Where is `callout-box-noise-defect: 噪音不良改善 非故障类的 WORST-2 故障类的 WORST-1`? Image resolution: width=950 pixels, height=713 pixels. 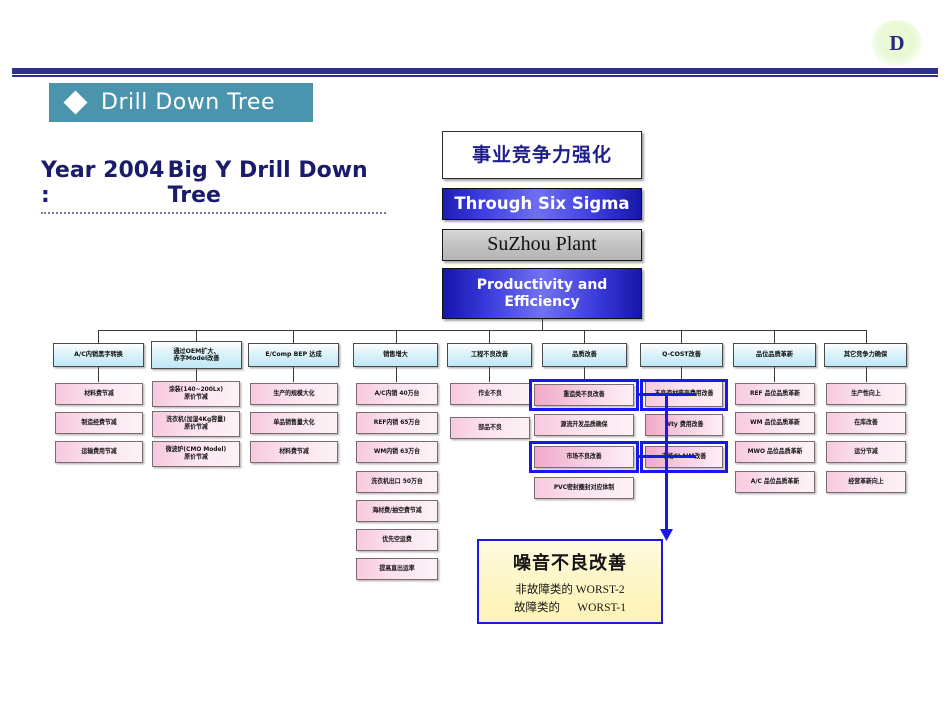
callout-box-noise-defect: 噪音不良改善 非故障类的 WORST-2 故障类的 WORST-1 is located at coordinates (570, 581).